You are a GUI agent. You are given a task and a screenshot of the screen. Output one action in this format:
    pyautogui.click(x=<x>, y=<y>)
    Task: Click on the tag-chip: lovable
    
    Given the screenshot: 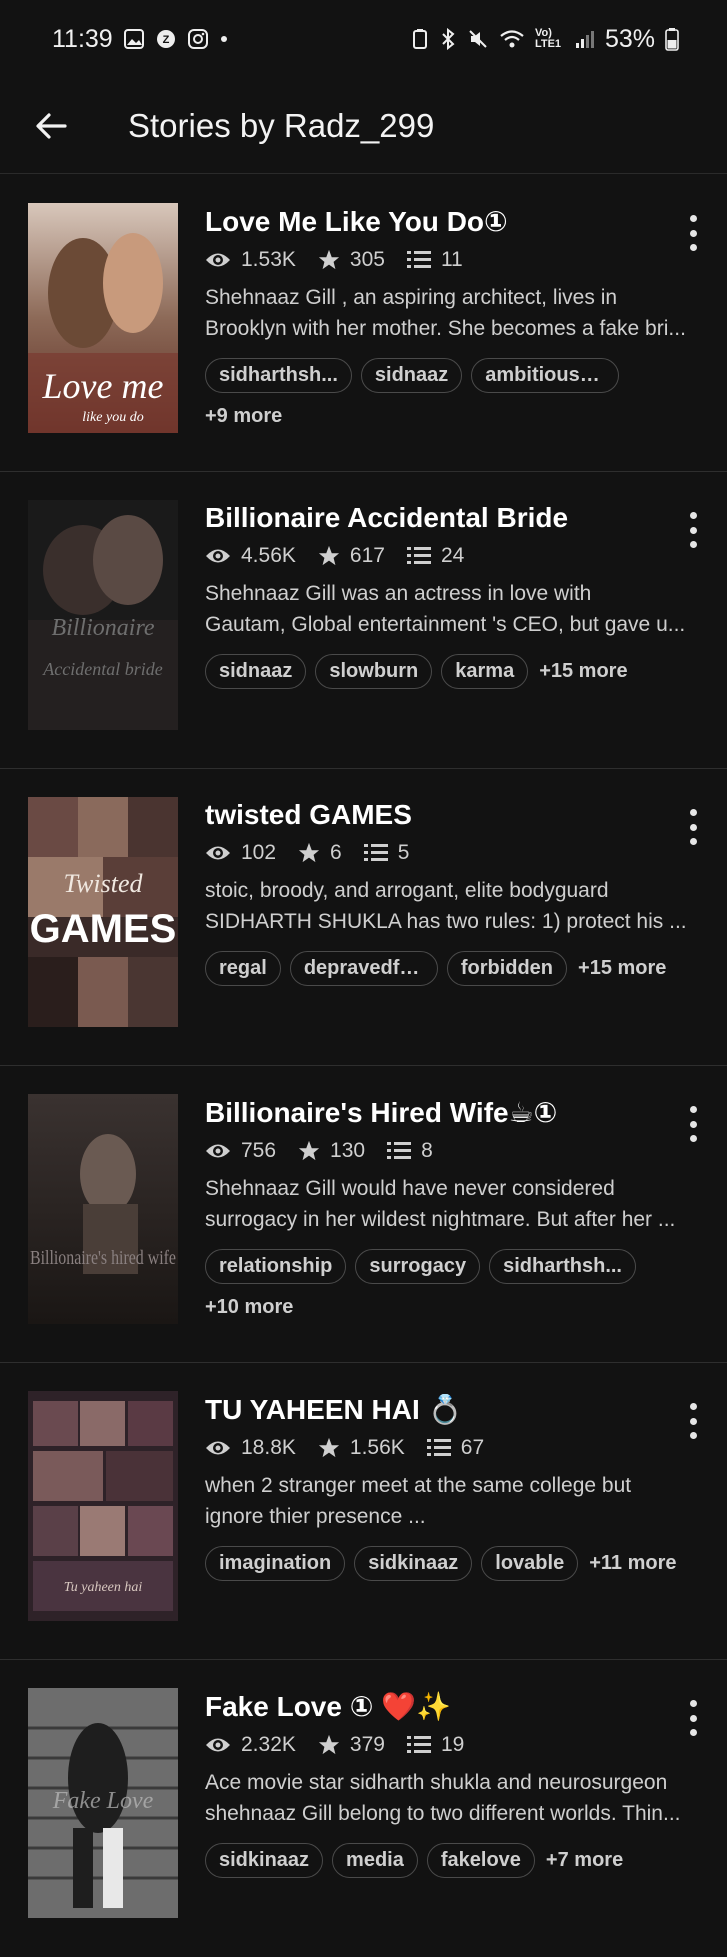 What is the action you would take?
    pyautogui.click(x=530, y=1563)
    